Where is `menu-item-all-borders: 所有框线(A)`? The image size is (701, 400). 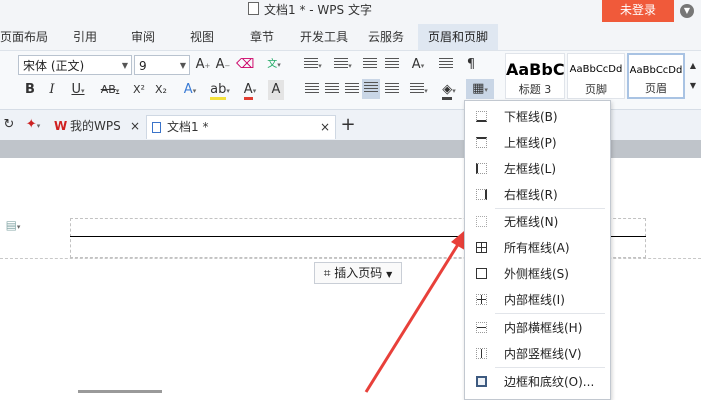 menu-item-all-borders: 所有框线(A) is located at coordinates (538, 248).